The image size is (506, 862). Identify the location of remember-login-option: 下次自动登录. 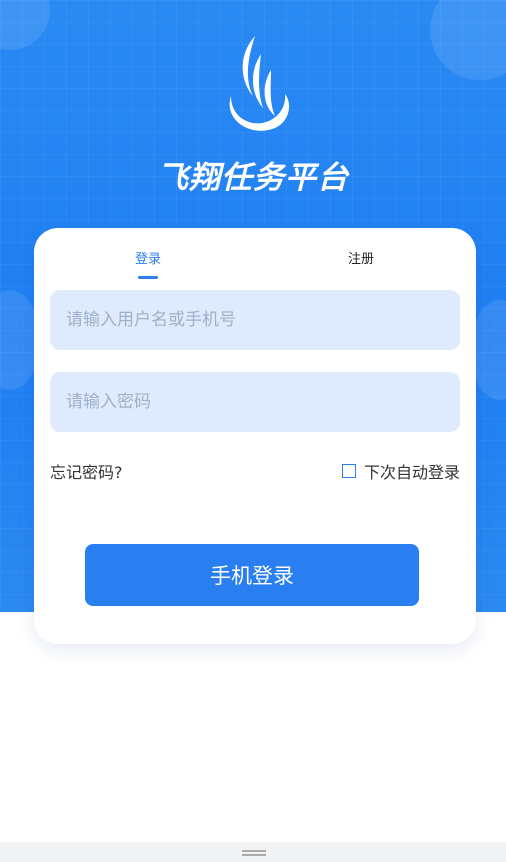
(400, 471).